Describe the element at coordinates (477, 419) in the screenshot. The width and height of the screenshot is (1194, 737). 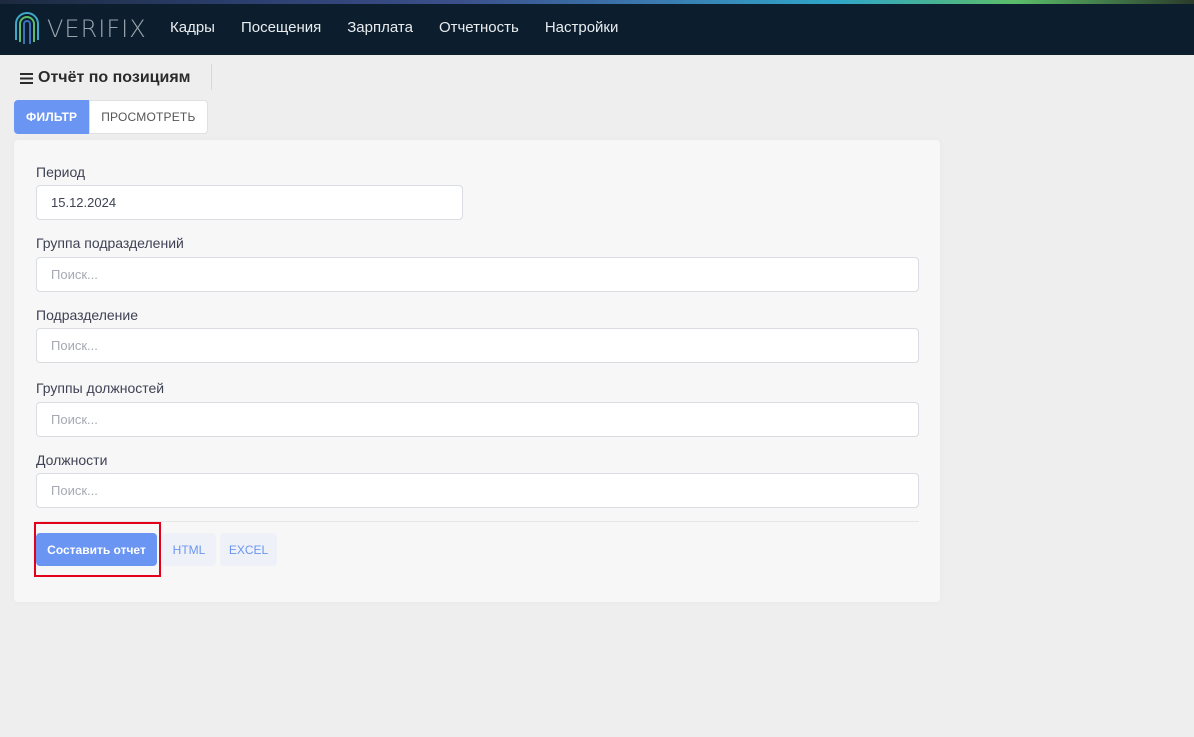
I see `position-groups-search-input` at that location.